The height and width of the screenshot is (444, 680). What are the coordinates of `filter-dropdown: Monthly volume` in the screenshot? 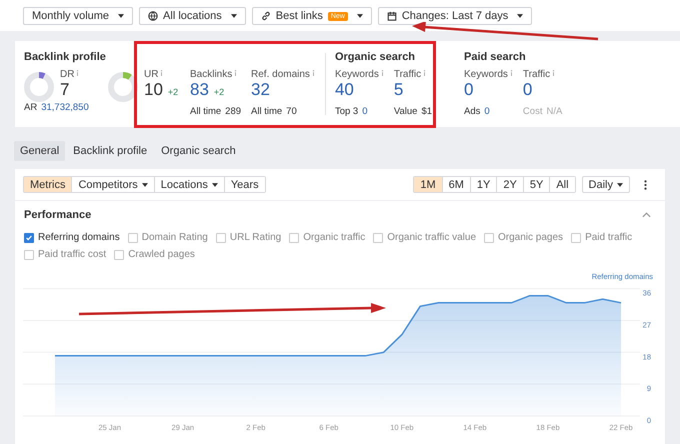 It's located at (78, 16).